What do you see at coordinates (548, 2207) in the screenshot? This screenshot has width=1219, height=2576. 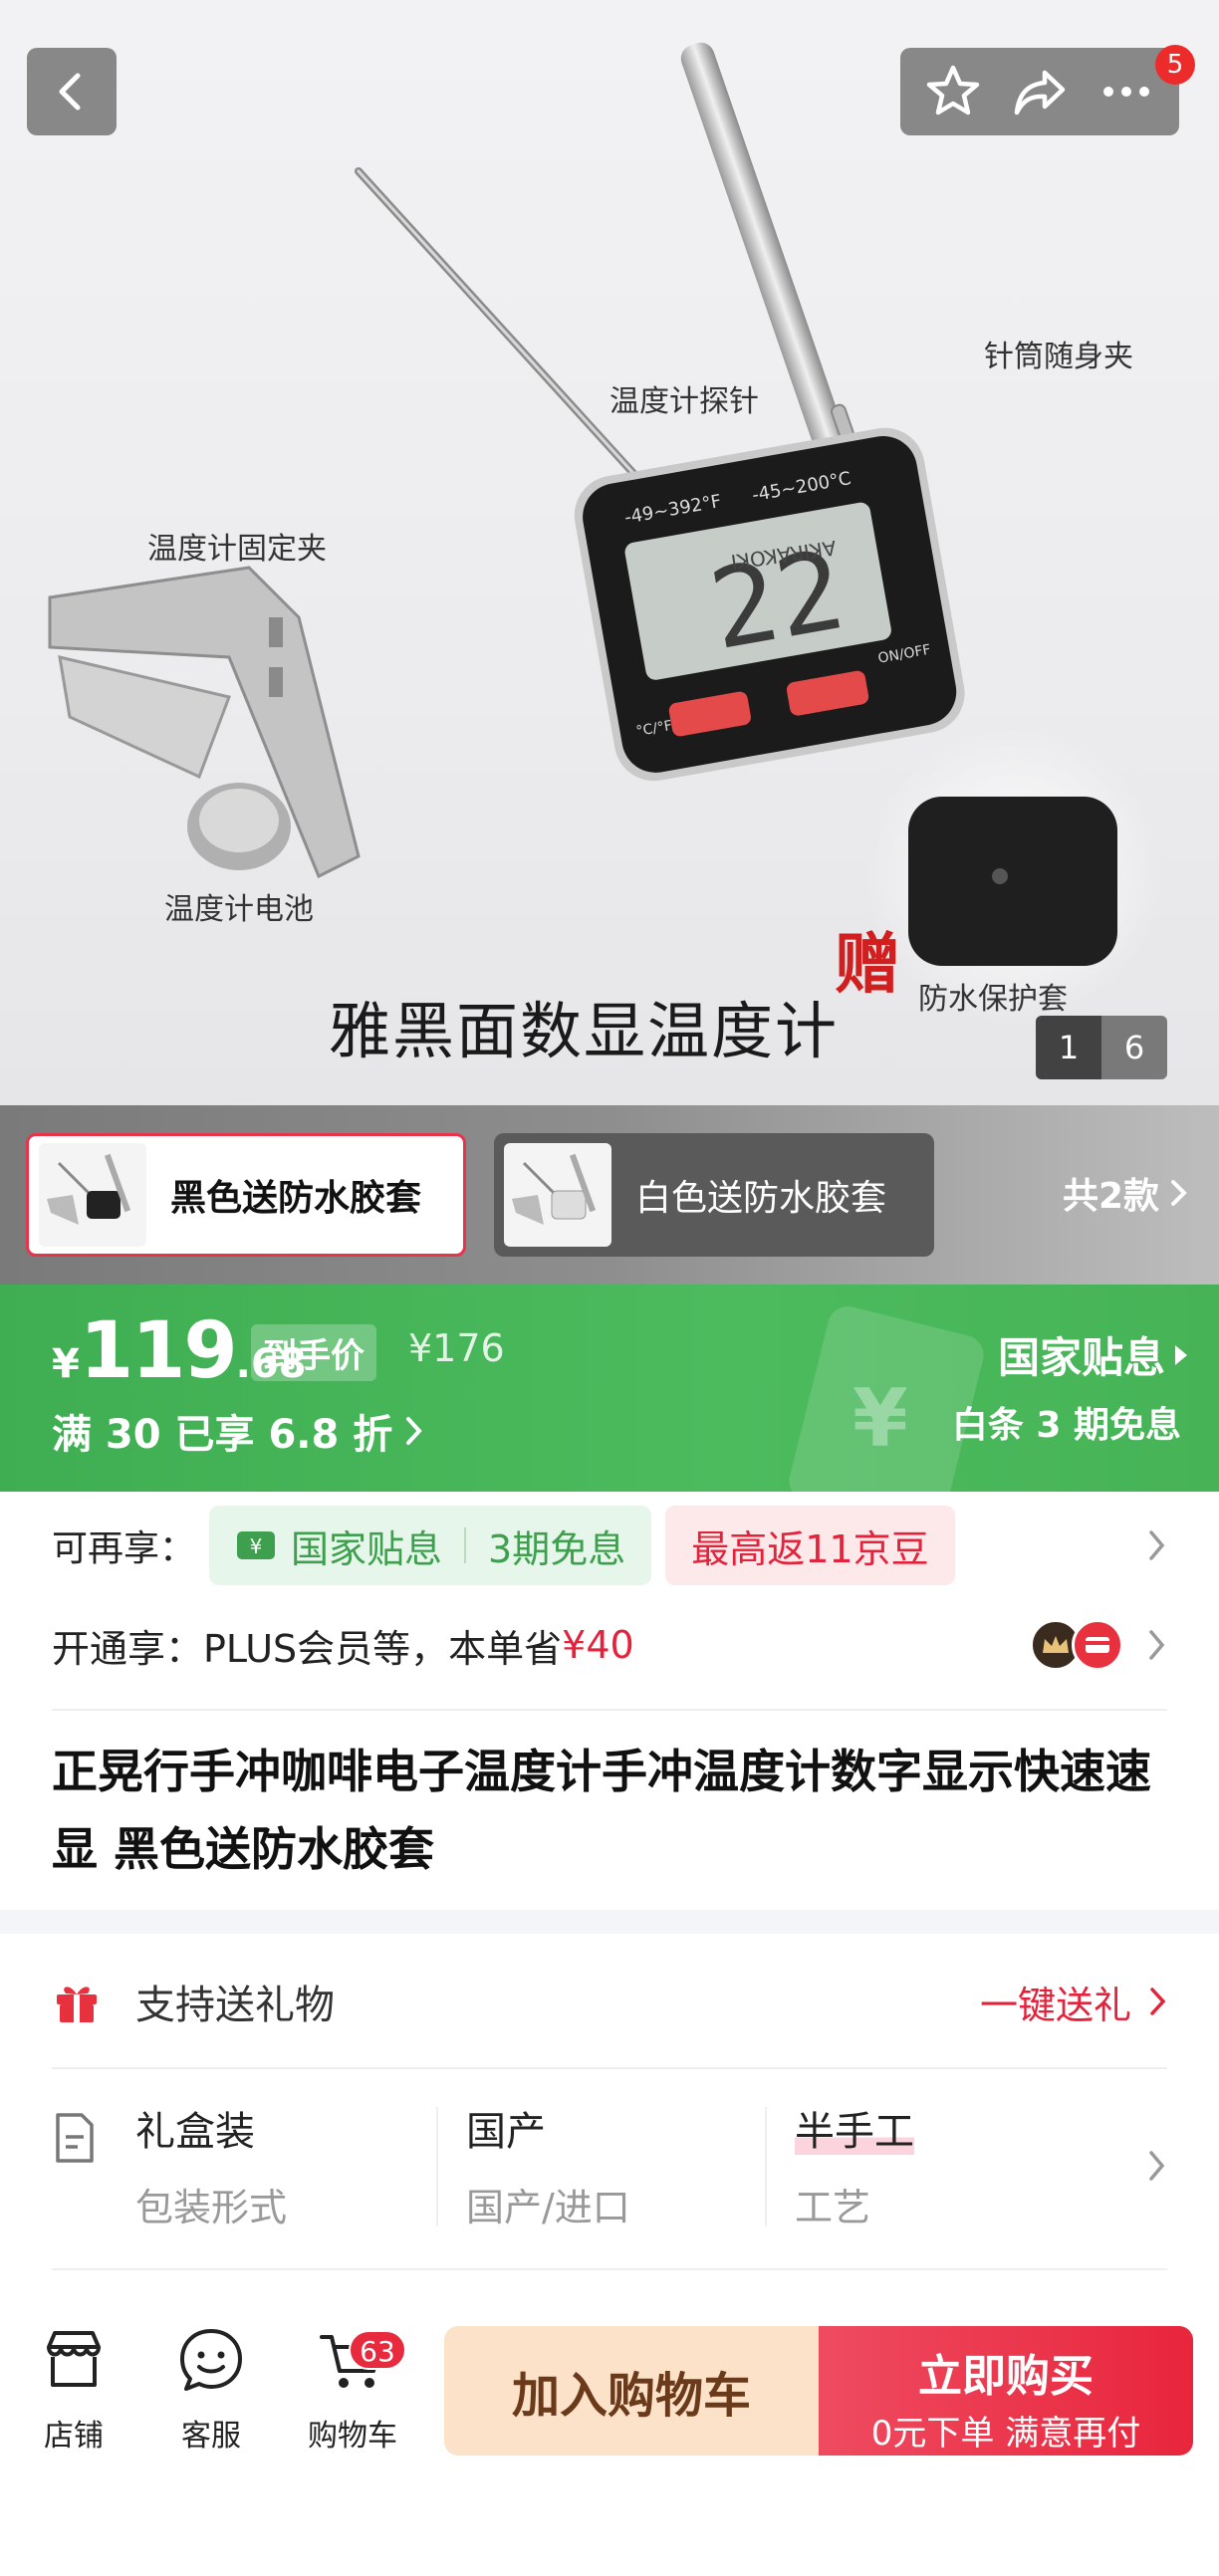 I see `spec-key: 国产/进口` at bounding box center [548, 2207].